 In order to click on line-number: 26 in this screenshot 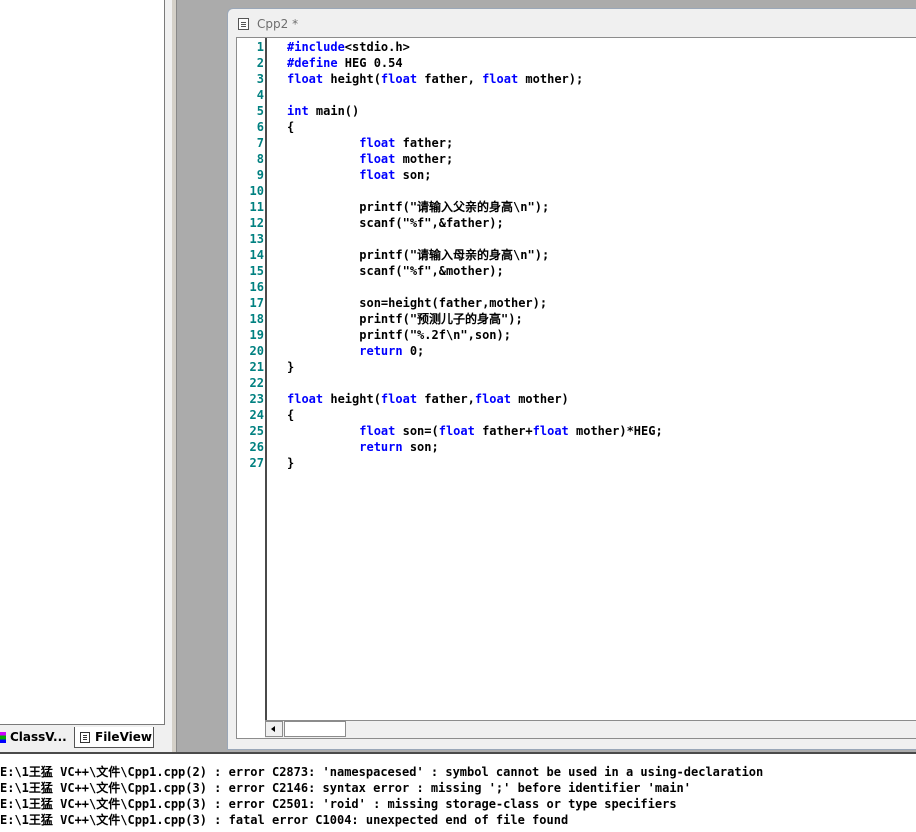, I will do `click(256, 447)`.